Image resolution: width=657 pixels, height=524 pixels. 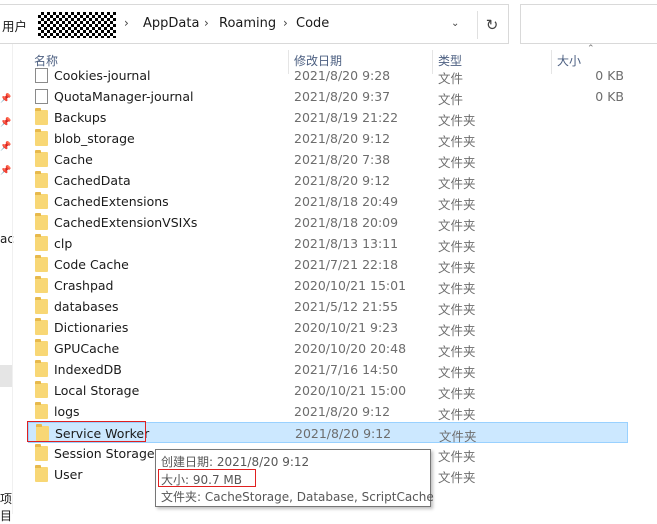 I want to click on item-date: 2021/8/13 13:11, so click(x=346, y=243).